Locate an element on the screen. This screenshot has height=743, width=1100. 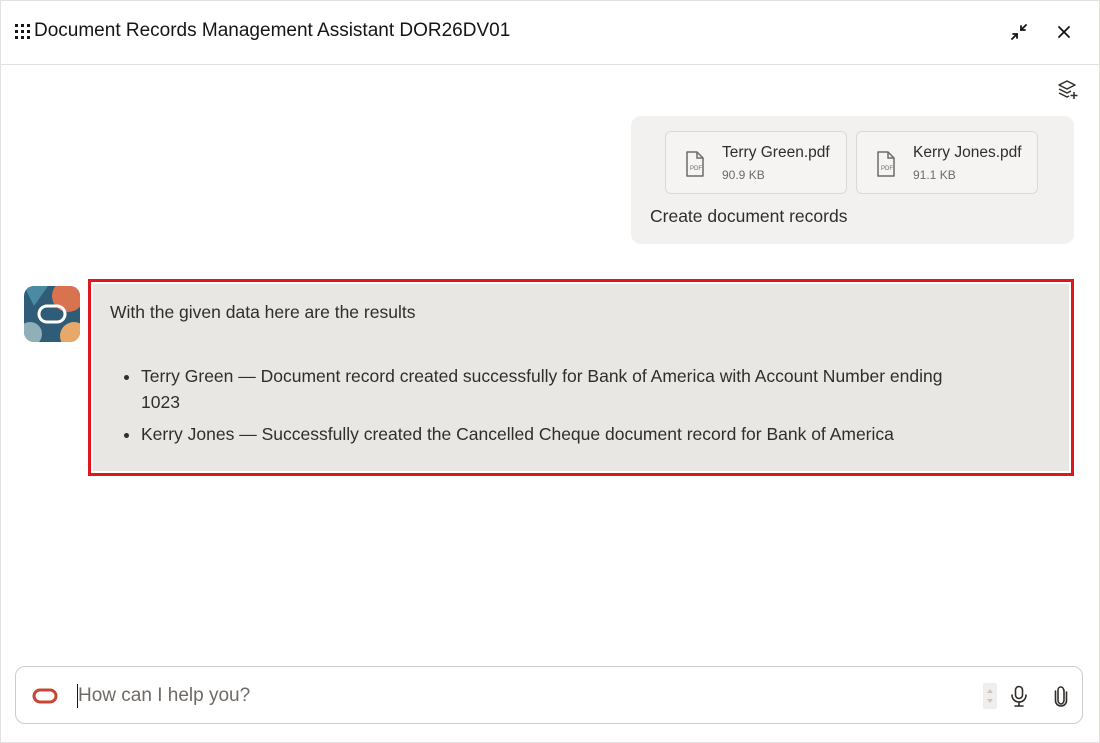
minimize-button is located at coordinates (1019, 32).